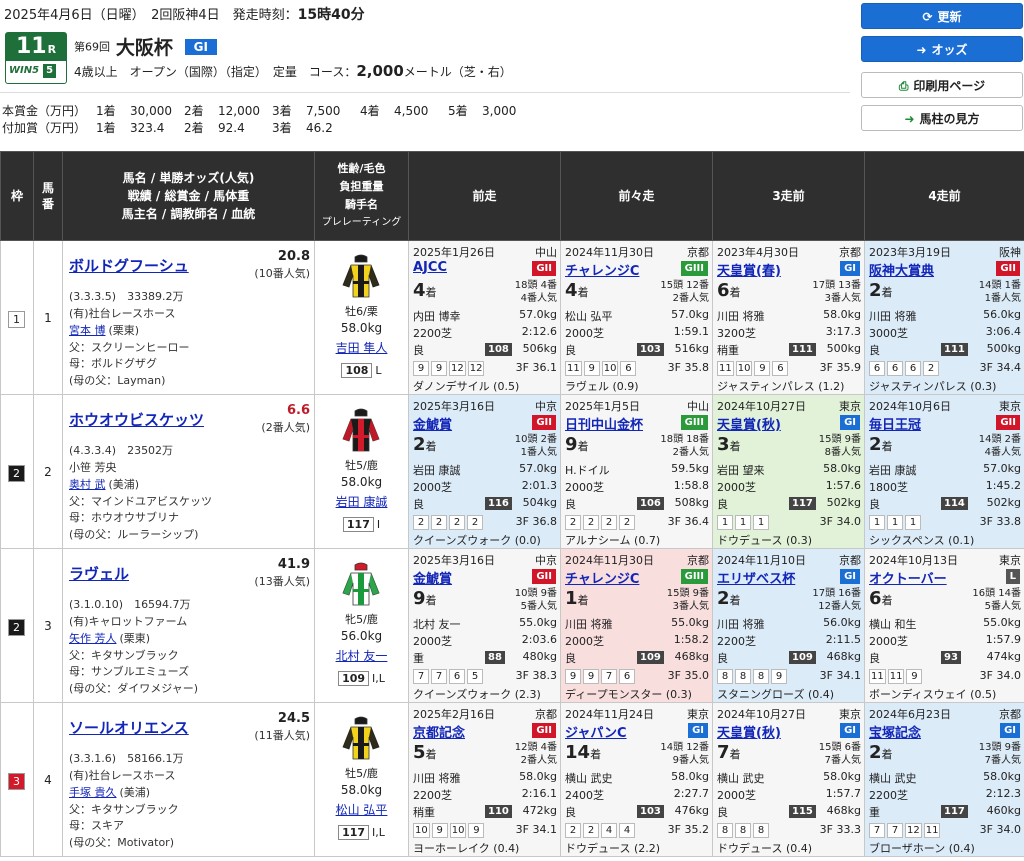  Describe the element at coordinates (802, 811) in the screenshot. I see `speed-index: 115` at that location.